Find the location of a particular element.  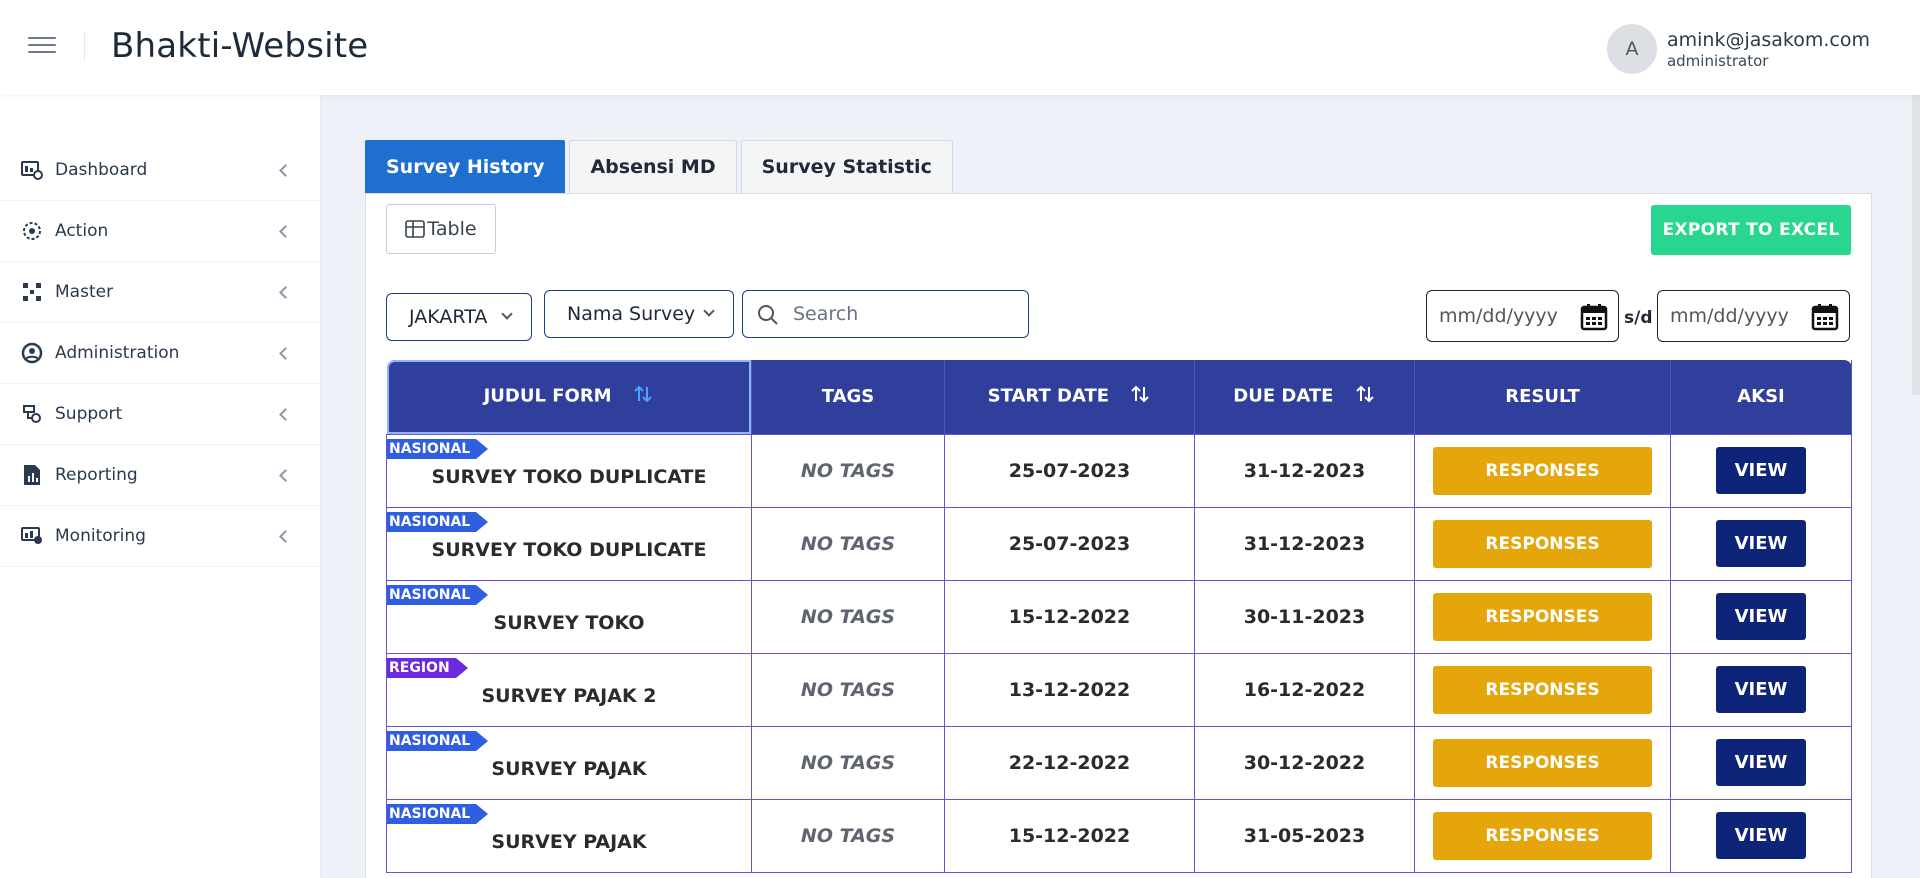

page-scrollbar is located at coordinates (1916, 245).